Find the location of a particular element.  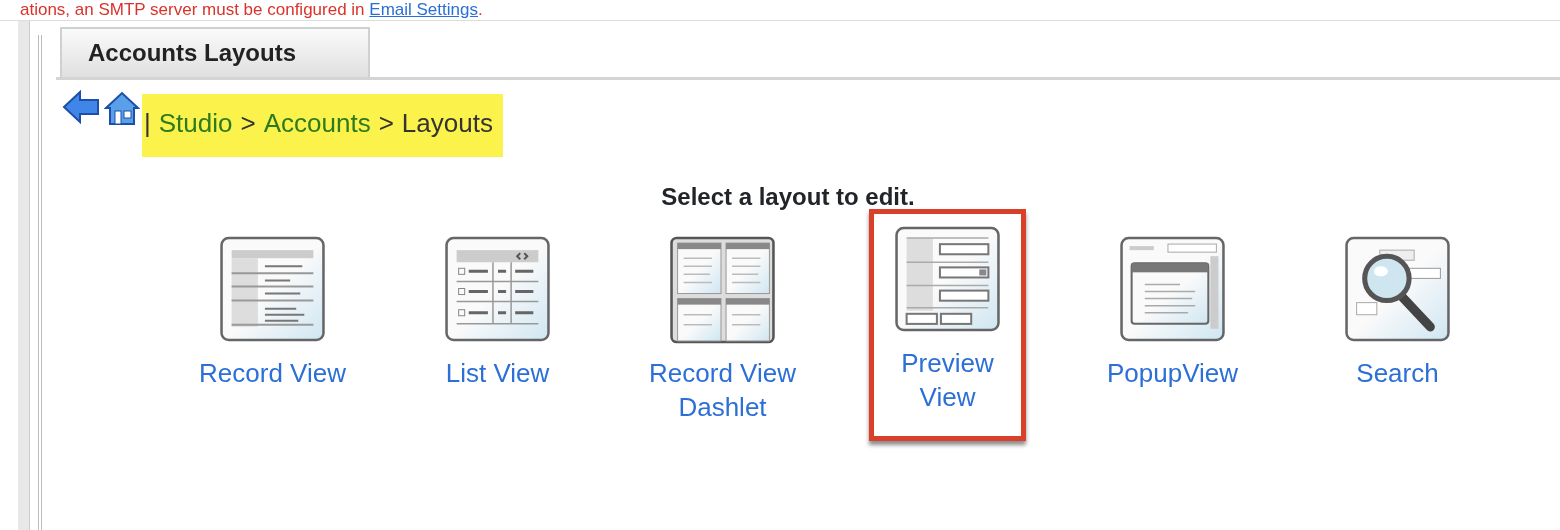

record-view-icon is located at coordinates (272, 290).